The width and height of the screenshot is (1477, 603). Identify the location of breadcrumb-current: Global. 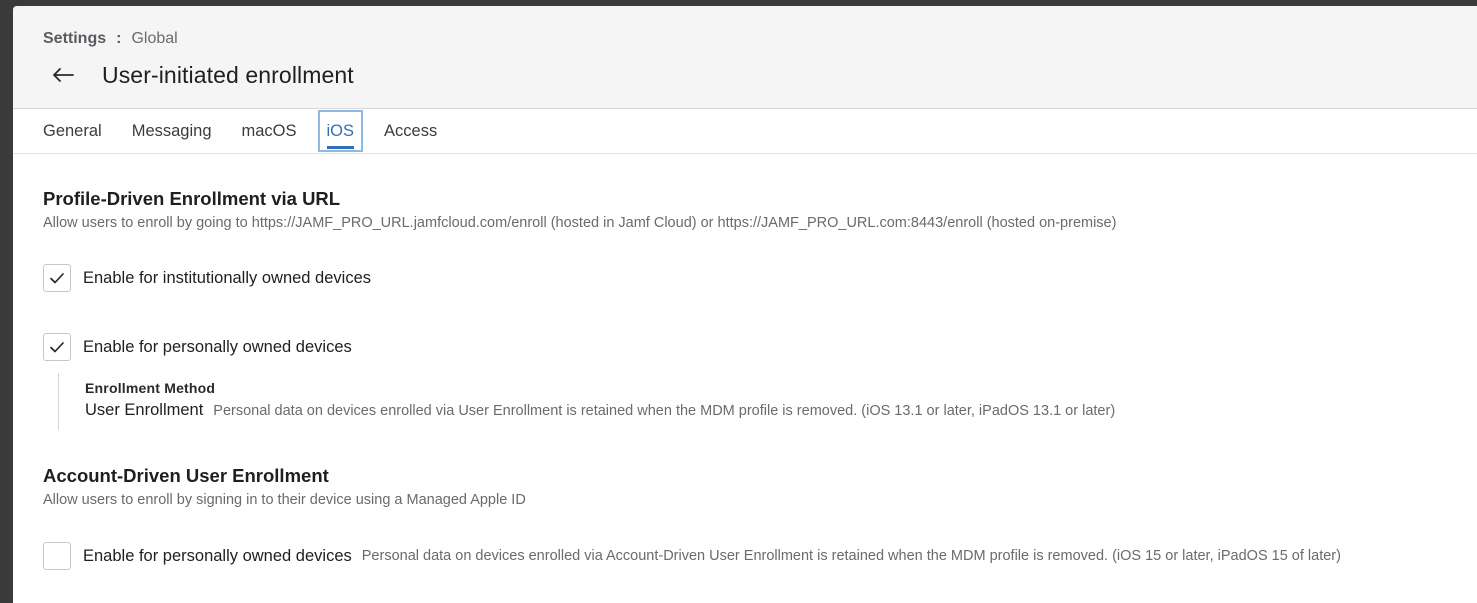
(154, 38).